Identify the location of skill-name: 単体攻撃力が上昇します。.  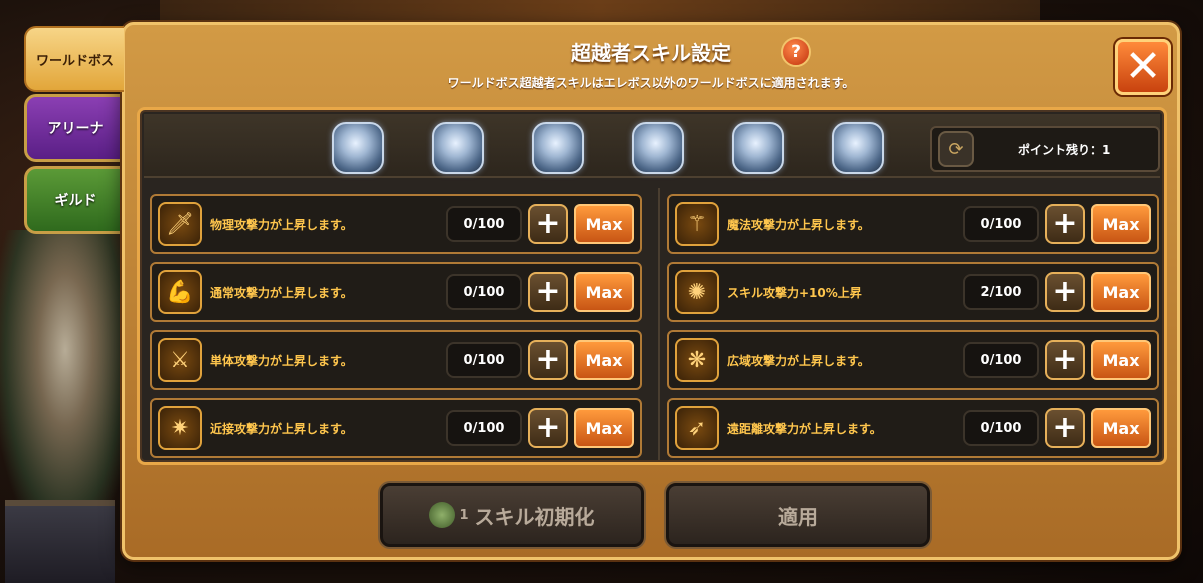
(281, 361).